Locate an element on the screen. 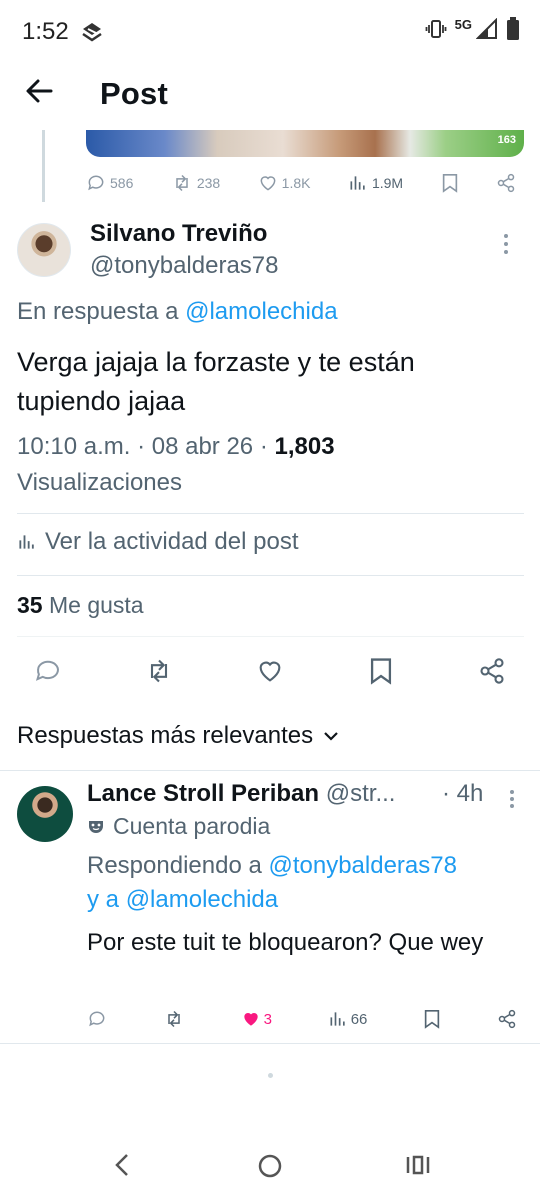 Image resolution: width=540 pixels, height=1199 pixels. status-indicators: 5G is located at coordinates (472, 29).